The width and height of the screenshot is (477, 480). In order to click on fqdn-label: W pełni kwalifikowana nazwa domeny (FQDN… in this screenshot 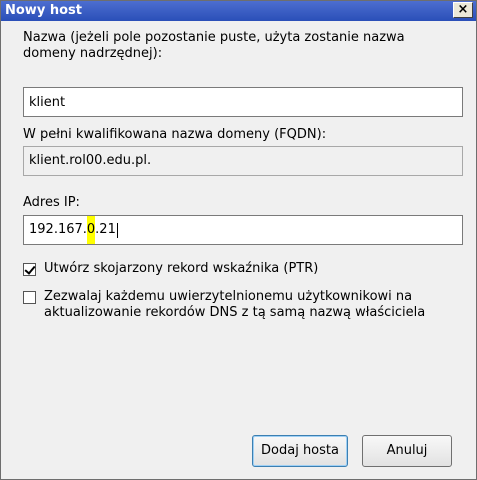, I will do `click(175, 134)`.